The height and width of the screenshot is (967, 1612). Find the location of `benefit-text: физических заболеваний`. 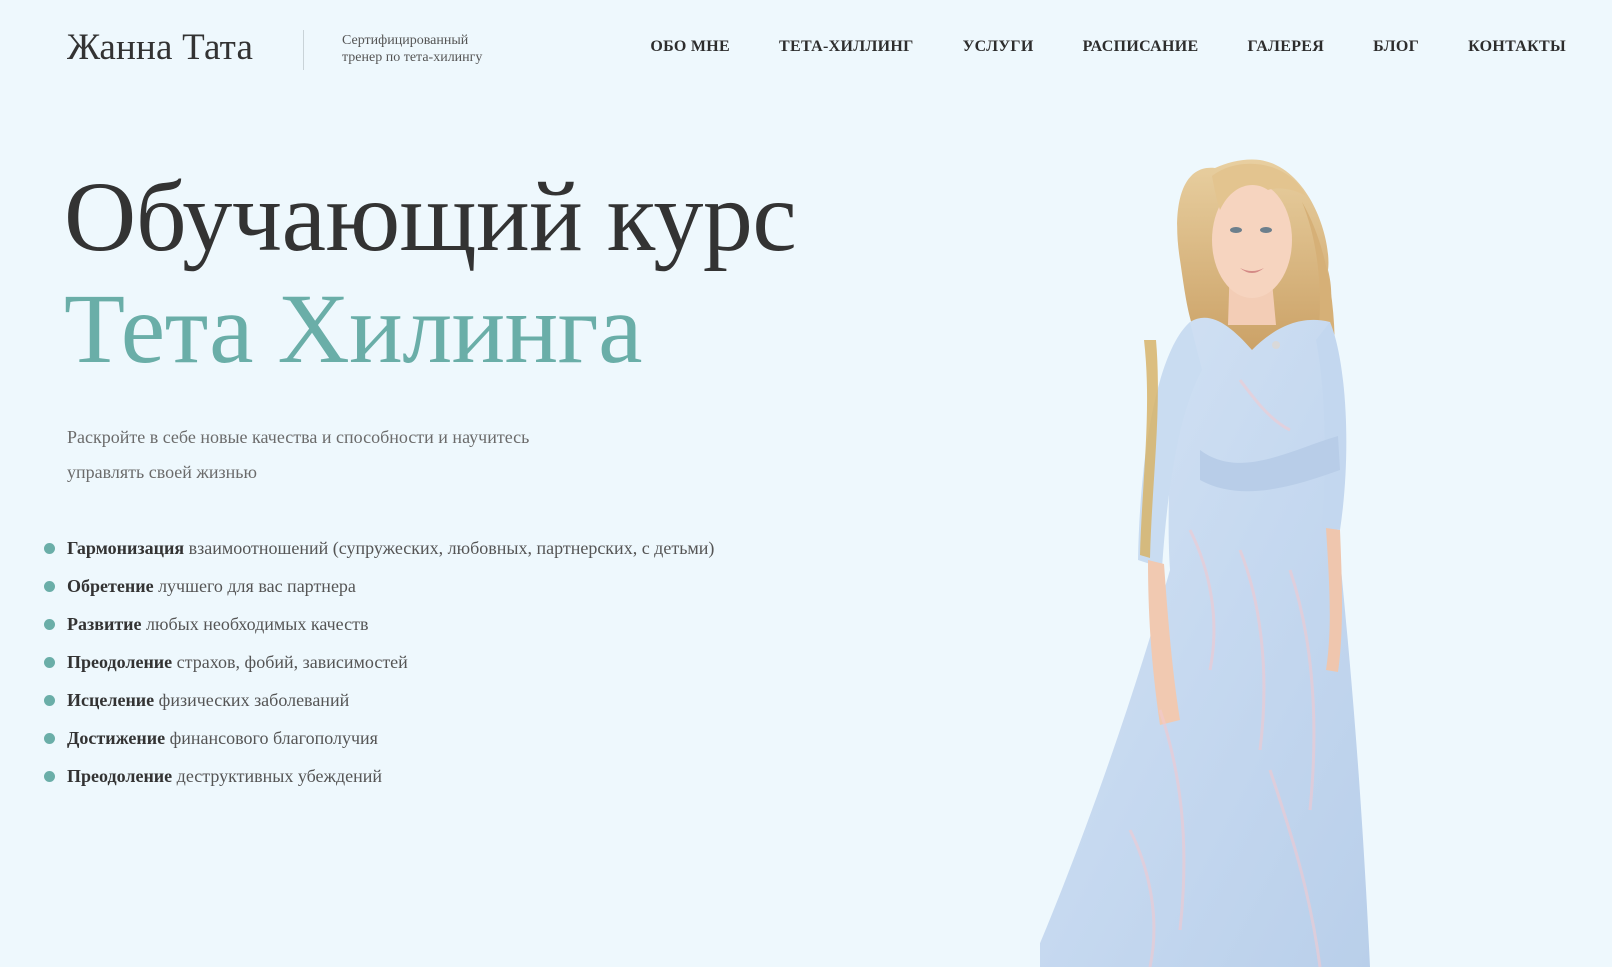

benefit-text: физических заболеваний is located at coordinates (252, 700).